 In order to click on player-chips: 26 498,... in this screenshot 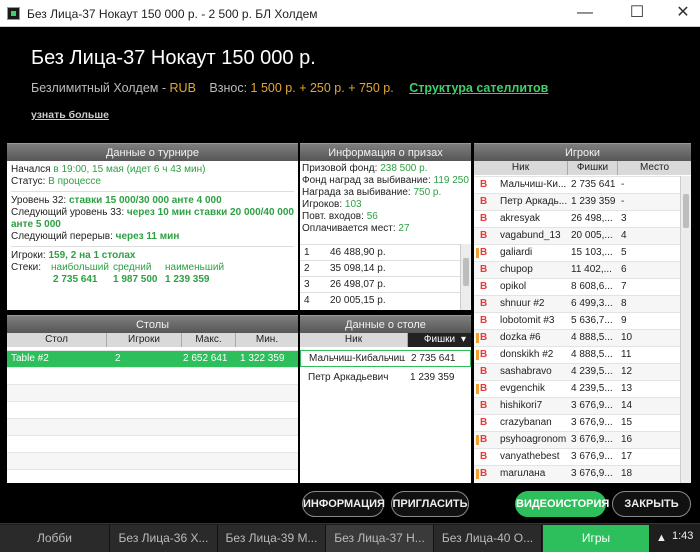, I will do `click(592, 218)`.